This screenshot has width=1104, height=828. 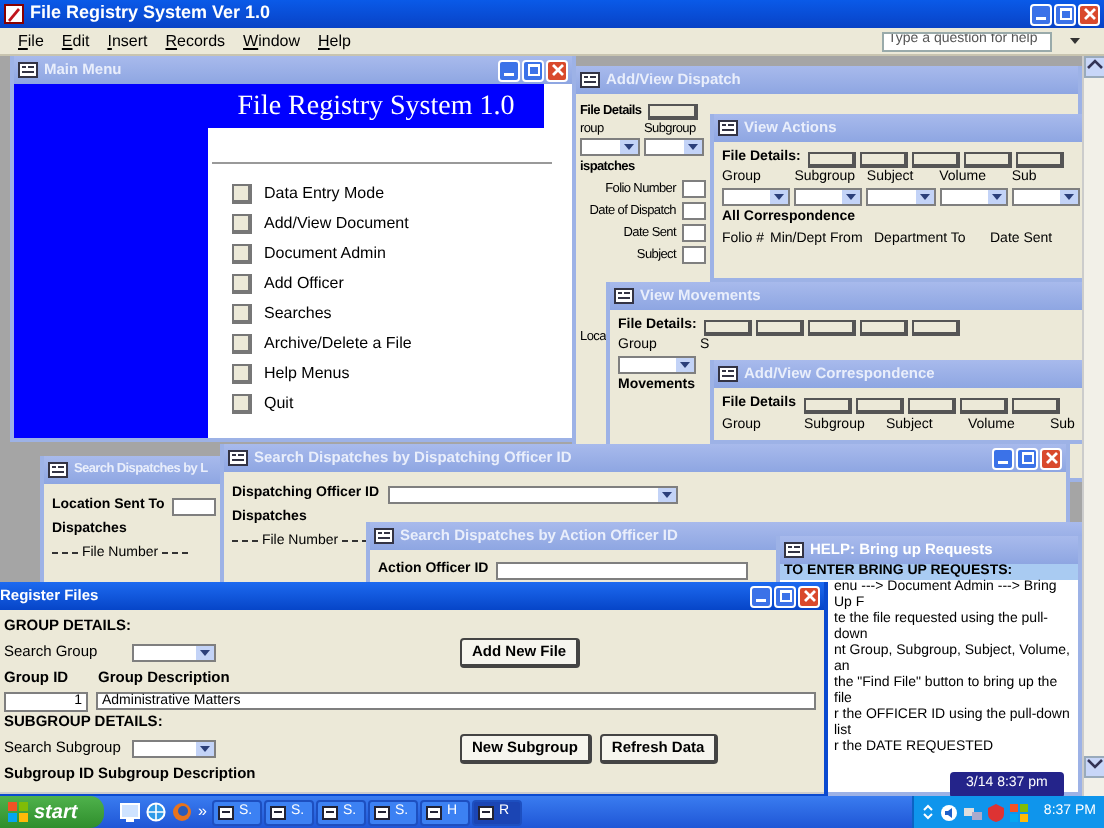 I want to click on banner-title: File Registry System 1.0, so click(x=376, y=106).